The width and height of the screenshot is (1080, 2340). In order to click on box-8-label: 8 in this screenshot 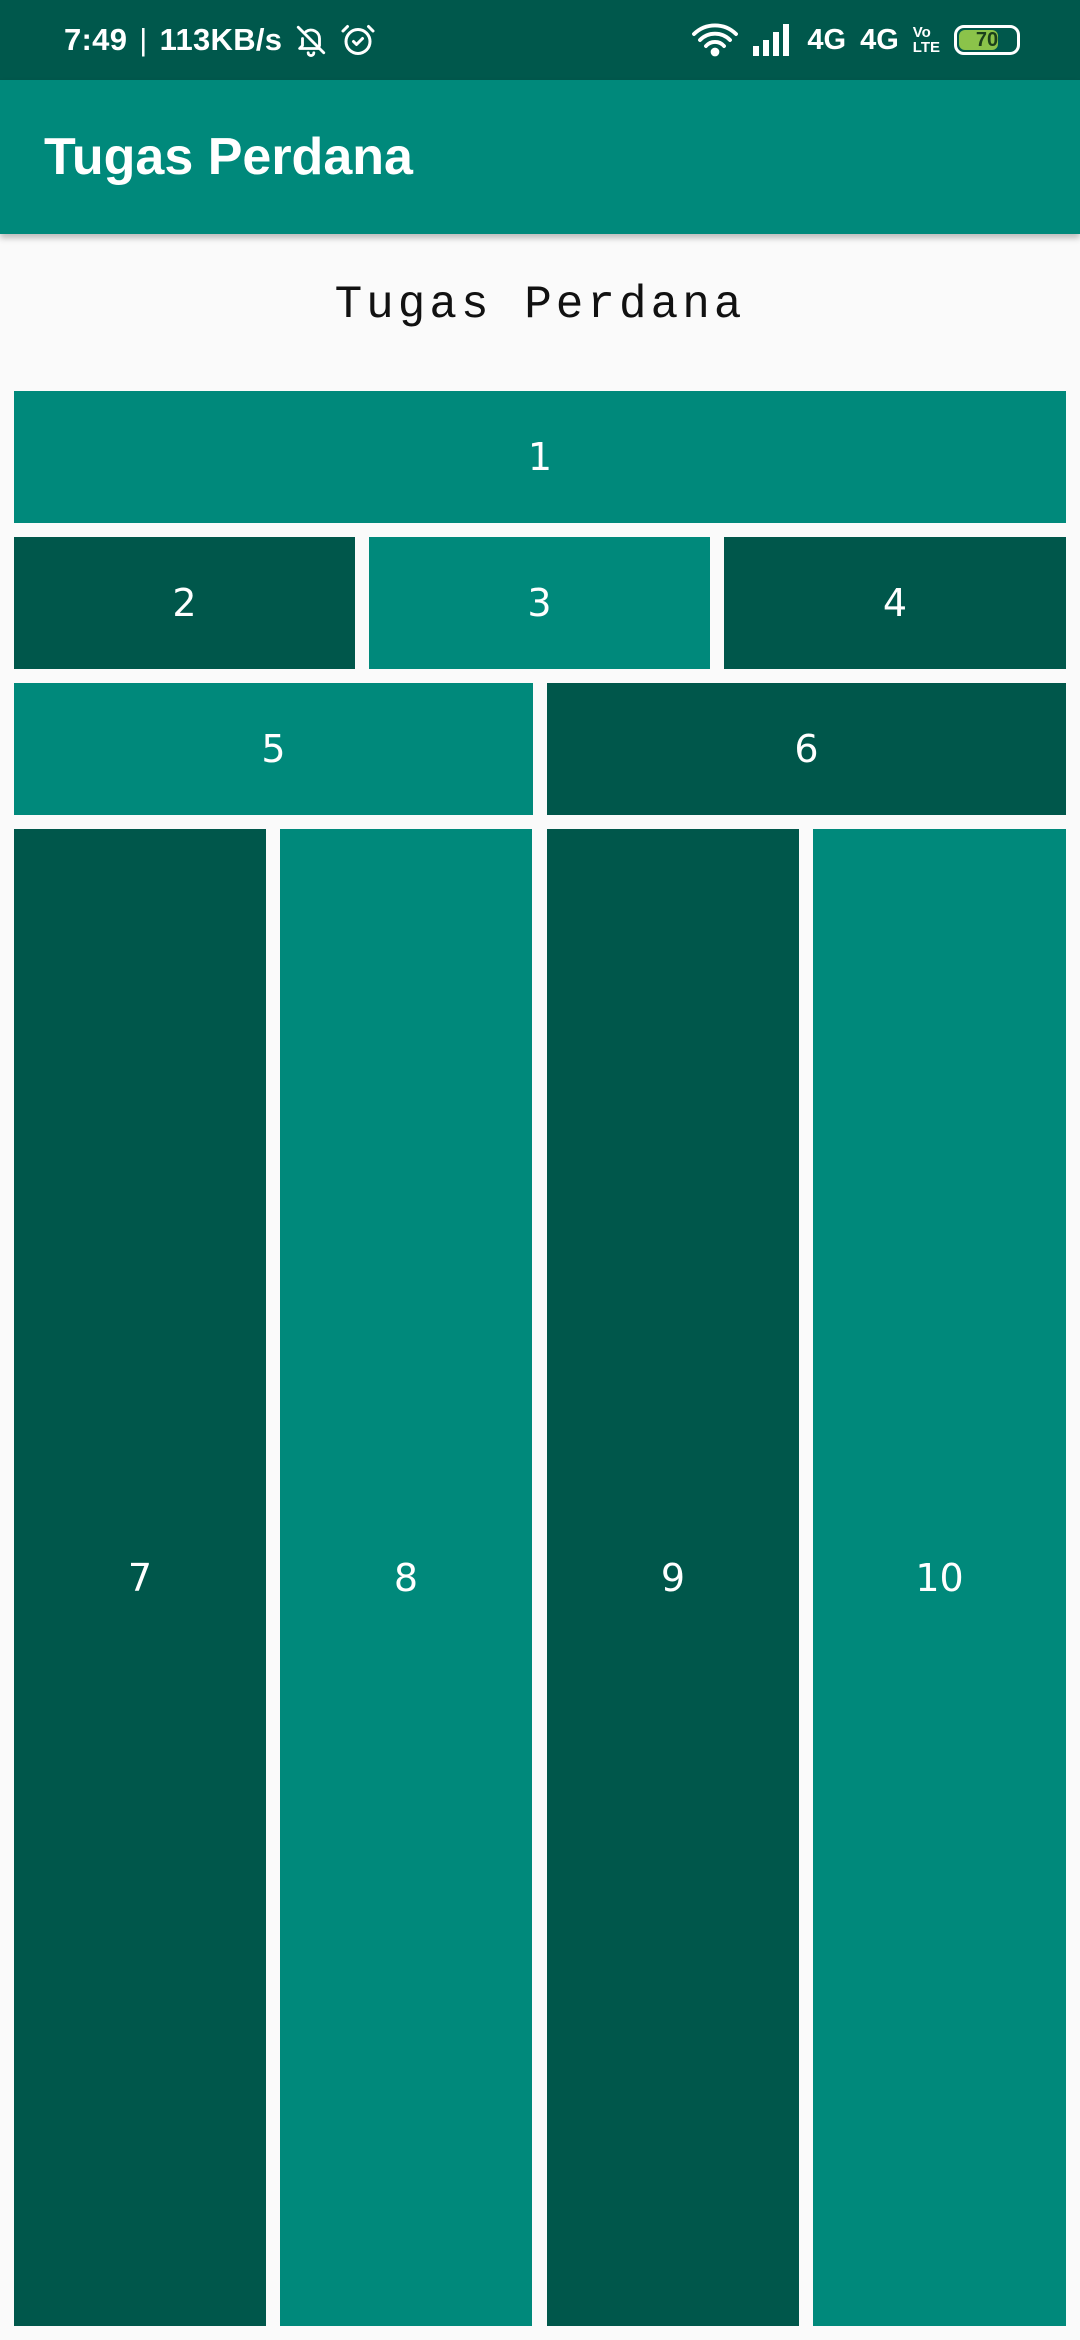, I will do `click(406, 1577)`.